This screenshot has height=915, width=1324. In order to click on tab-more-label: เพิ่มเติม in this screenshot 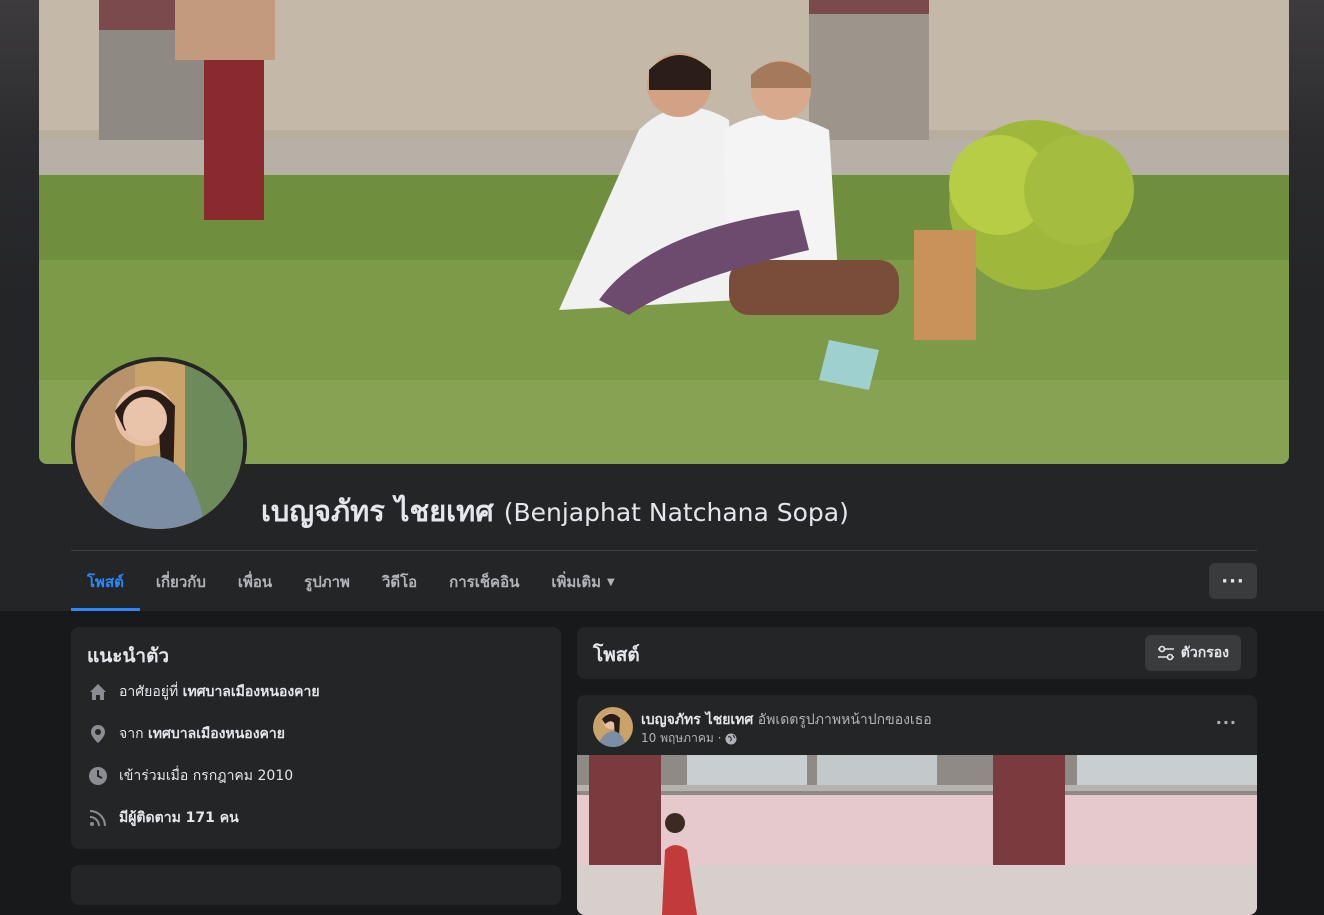, I will do `click(576, 582)`.